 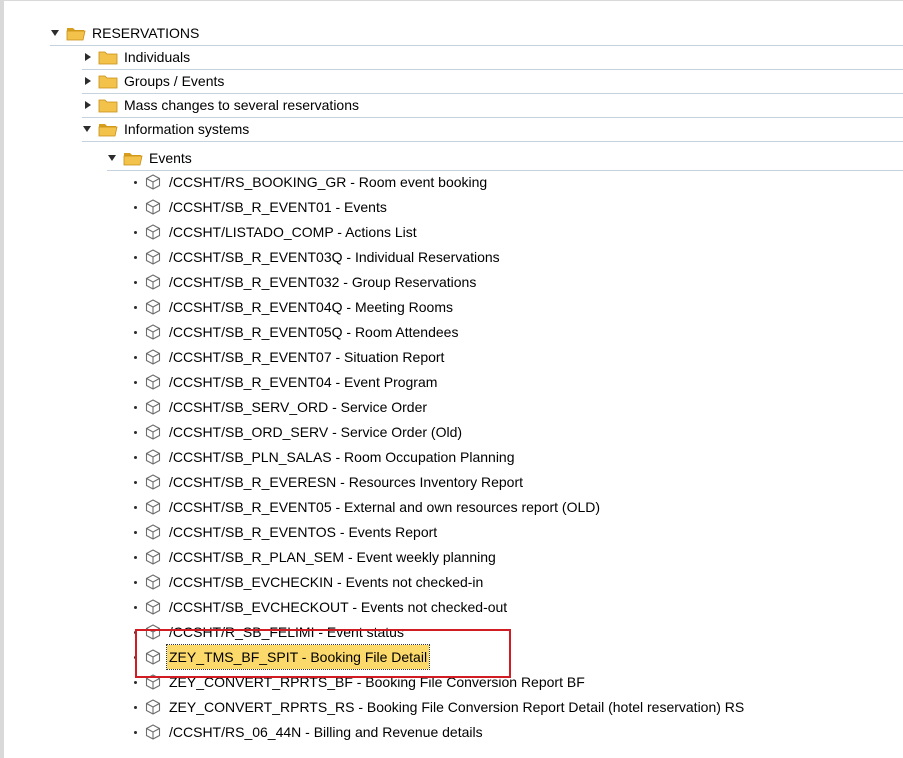 I want to click on transaction-item: /CCSHT/SB_R_EVENT04 - Event Program, so click(x=286, y=382).